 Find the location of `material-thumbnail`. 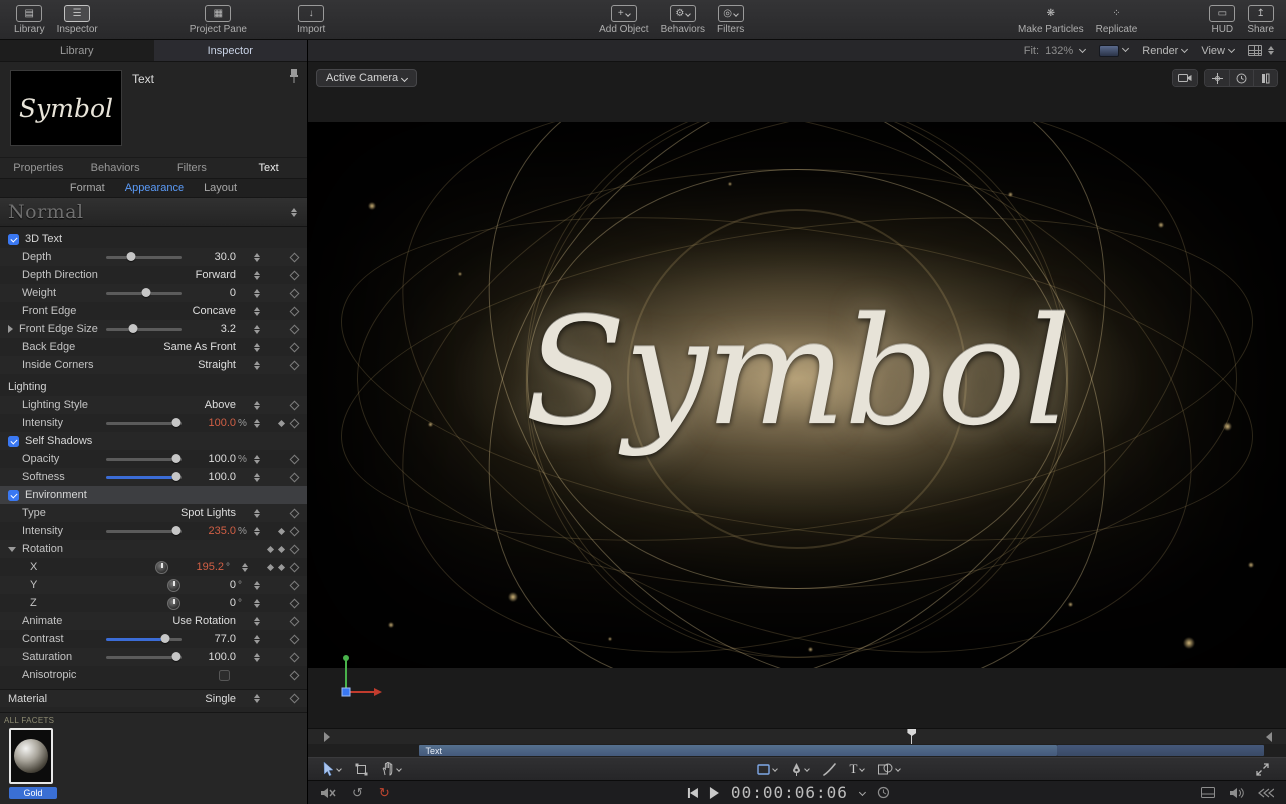

material-thumbnail is located at coordinates (31, 756).